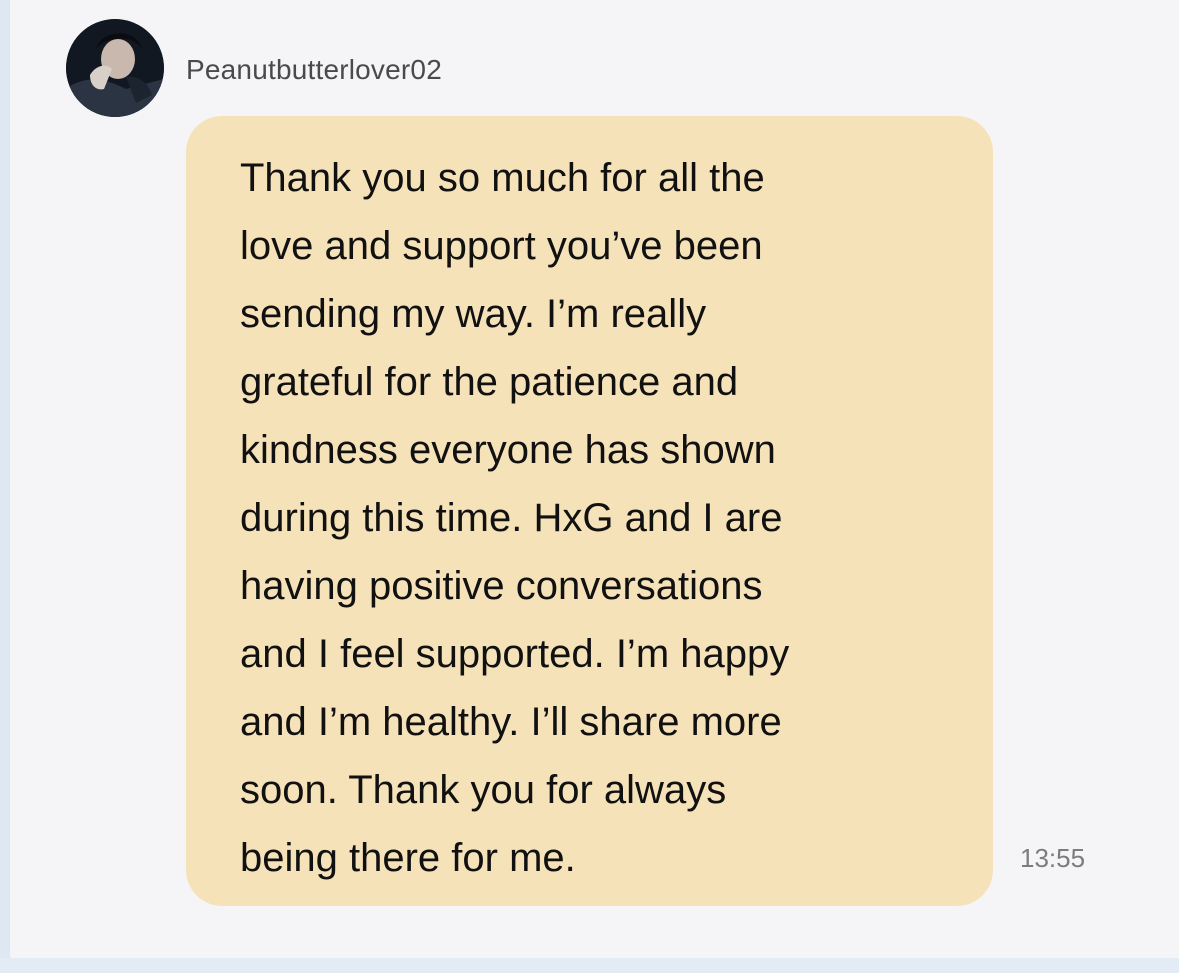 Image resolution: width=1179 pixels, height=973 pixels. What do you see at coordinates (589, 965) in the screenshot?
I see `bottom-edge` at bounding box center [589, 965].